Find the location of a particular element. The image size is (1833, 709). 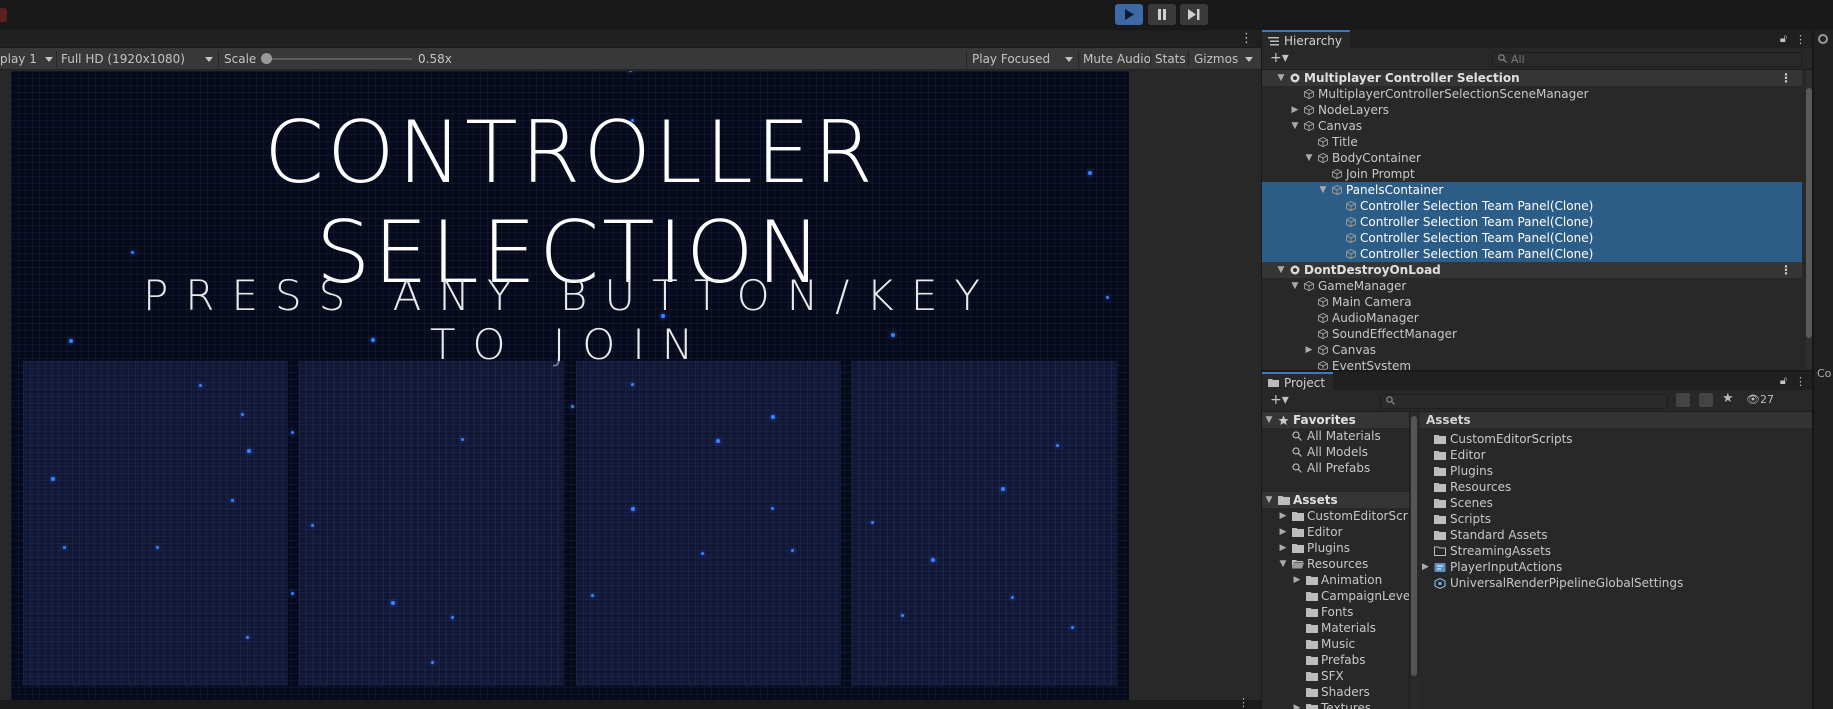

folder-tree-scrollbar is located at coordinates (1414, 560).